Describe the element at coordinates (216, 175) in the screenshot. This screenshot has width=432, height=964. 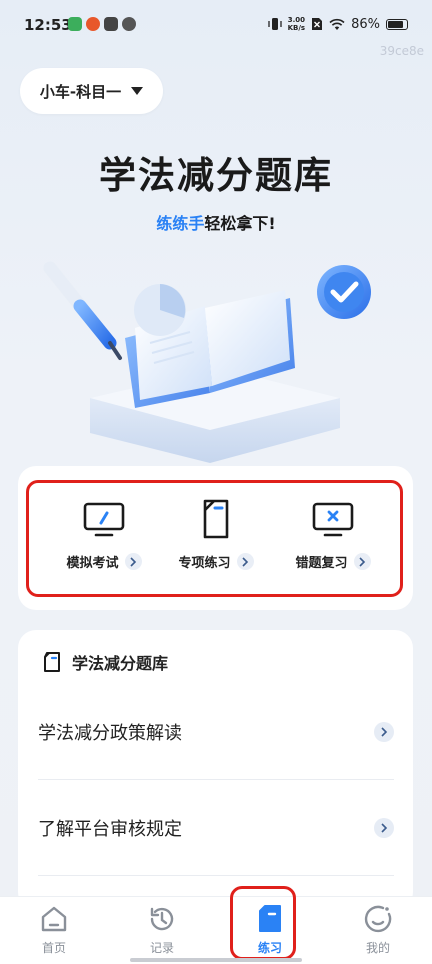
I see `hero-title: 学法减分题库` at that location.